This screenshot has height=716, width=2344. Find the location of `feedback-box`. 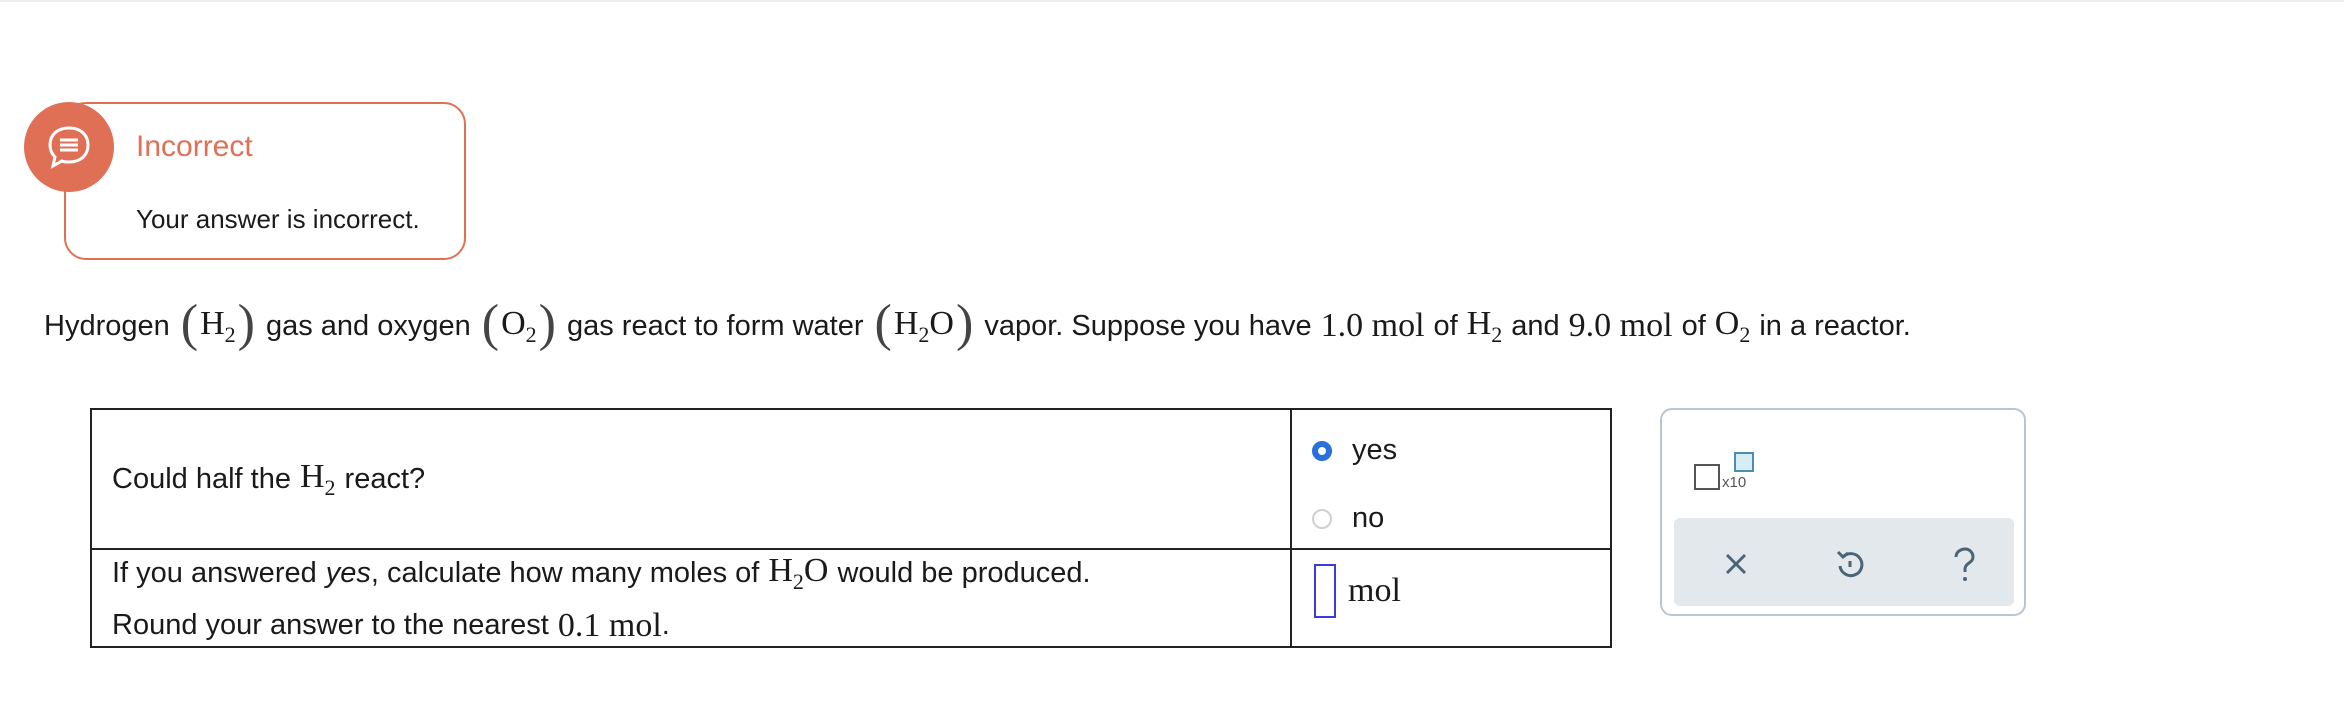

feedback-box is located at coordinates (265, 181).